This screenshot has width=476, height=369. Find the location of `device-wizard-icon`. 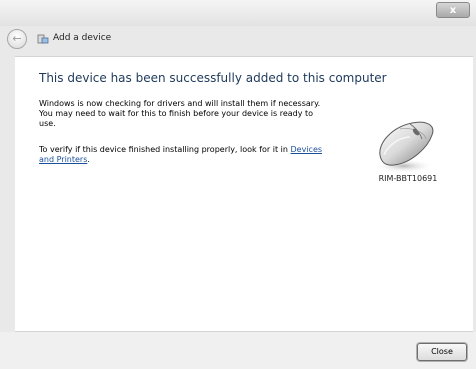

device-wizard-icon is located at coordinates (43, 39).